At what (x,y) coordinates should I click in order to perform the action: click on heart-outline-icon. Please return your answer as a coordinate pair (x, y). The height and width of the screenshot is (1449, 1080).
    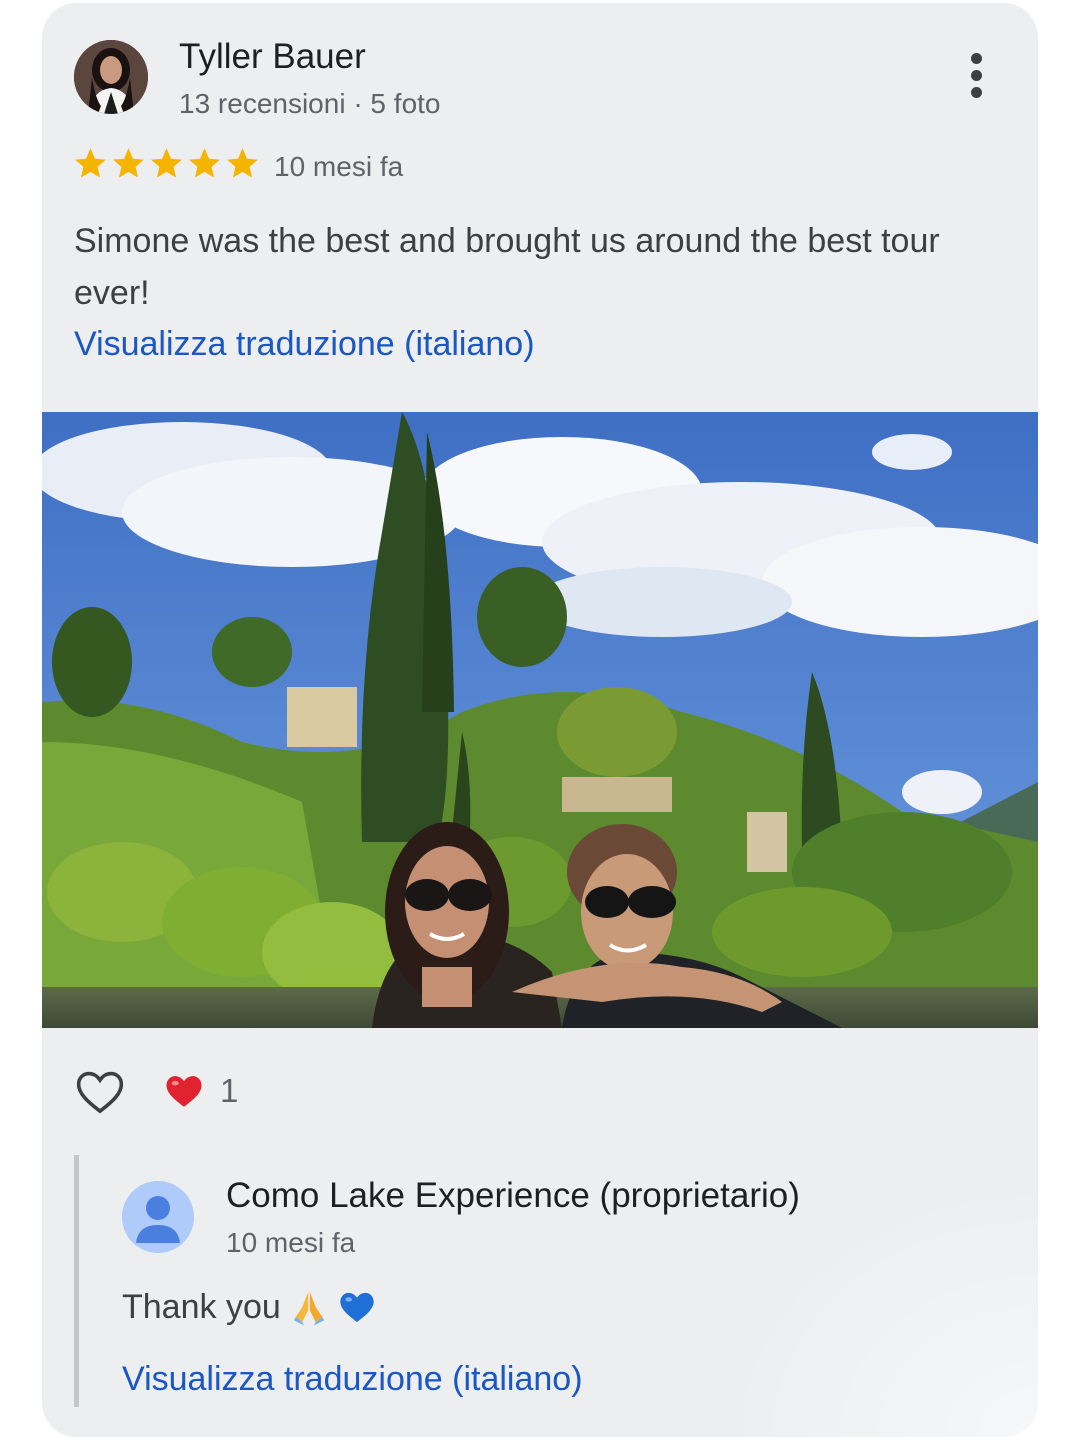
    Looking at the image, I should click on (100, 1092).